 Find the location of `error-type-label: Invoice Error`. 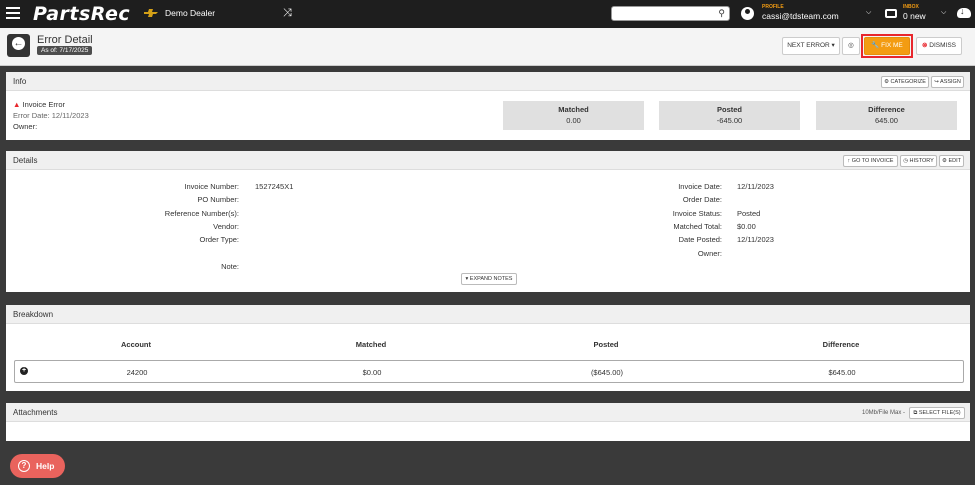

error-type-label: Invoice Error is located at coordinates (44, 104).